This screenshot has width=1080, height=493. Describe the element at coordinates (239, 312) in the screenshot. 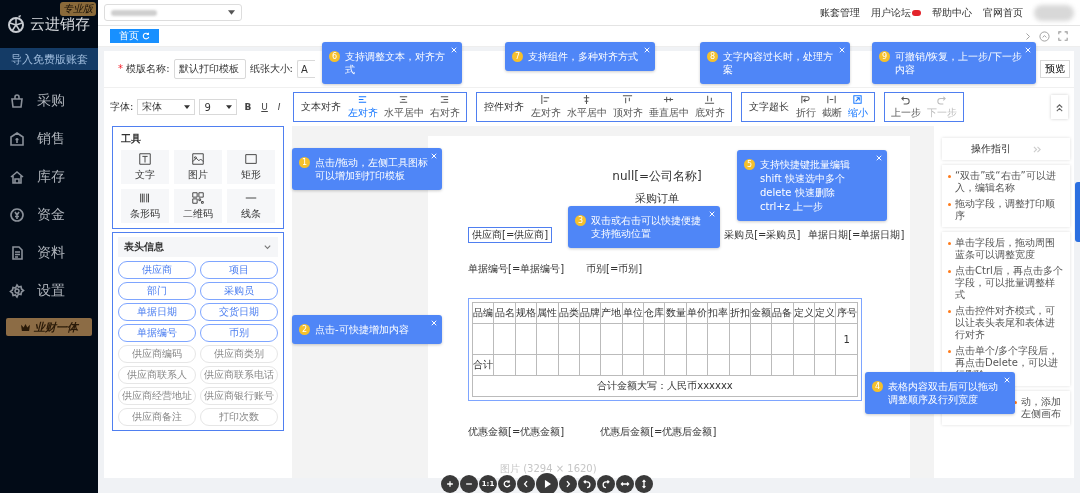

I see `field-chip: 交货日期` at that location.